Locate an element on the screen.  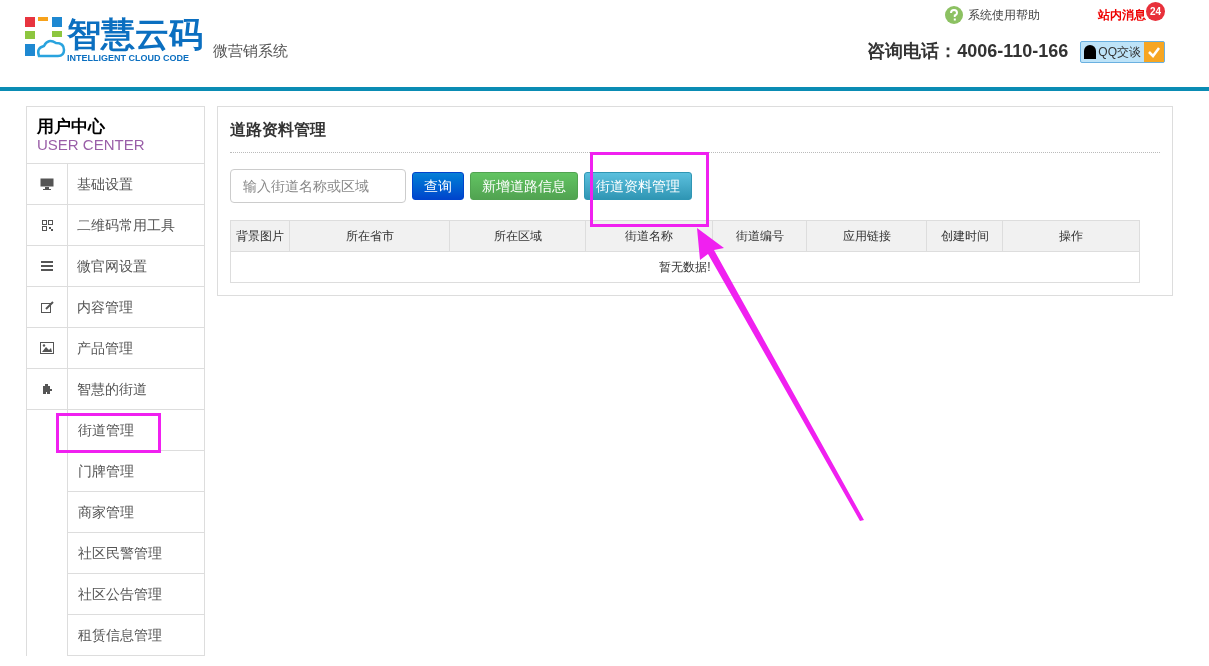
qq-chat-button: QQ交谈 is located at coordinates (1122, 51).